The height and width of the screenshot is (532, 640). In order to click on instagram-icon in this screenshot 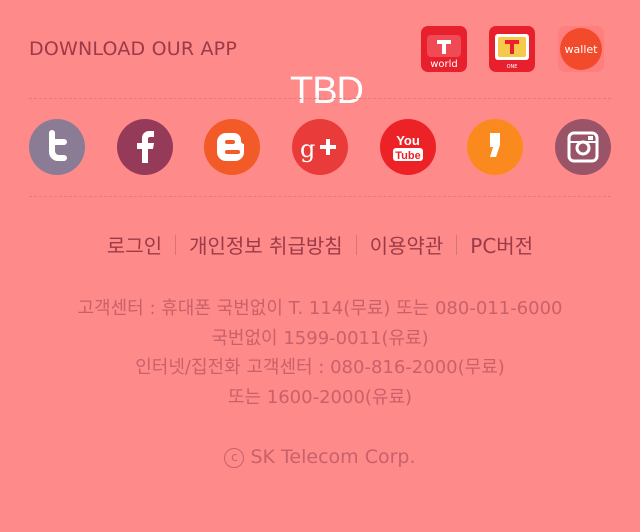, I will do `click(583, 147)`.